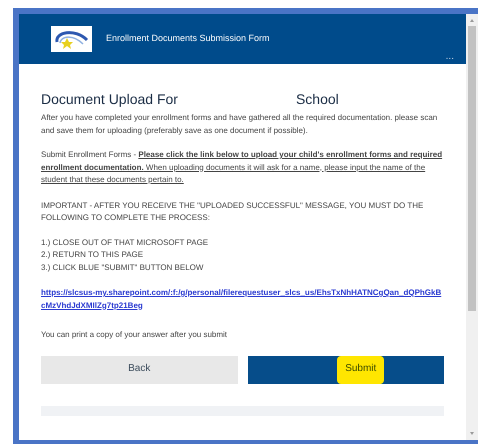 Image resolution: width=478 pixels, height=444 pixels. What do you see at coordinates (472, 433) in the screenshot?
I see `scroll-down-icon` at bounding box center [472, 433].